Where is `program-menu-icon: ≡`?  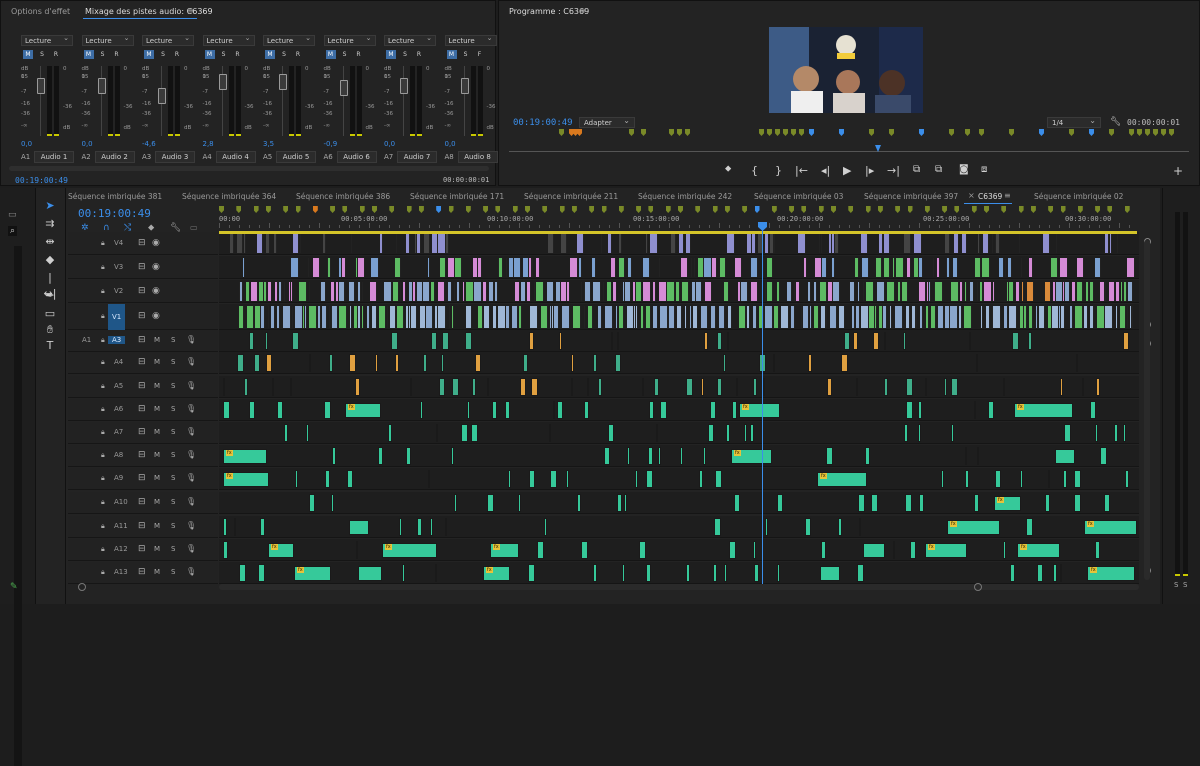 program-menu-icon: ≡ is located at coordinates (582, 10).